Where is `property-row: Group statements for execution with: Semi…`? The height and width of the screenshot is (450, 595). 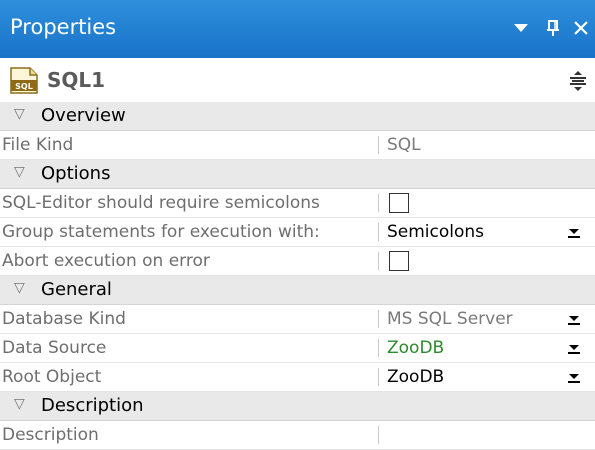 property-row: Group statements for execution with: Semi… is located at coordinates (297, 232).